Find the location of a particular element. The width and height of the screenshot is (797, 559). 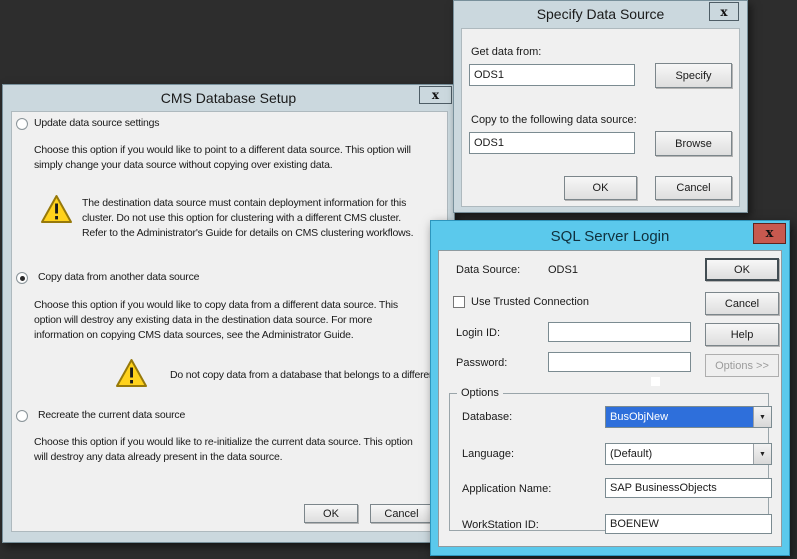

database-dropdown: BusObjNew ▼ is located at coordinates (688, 417).